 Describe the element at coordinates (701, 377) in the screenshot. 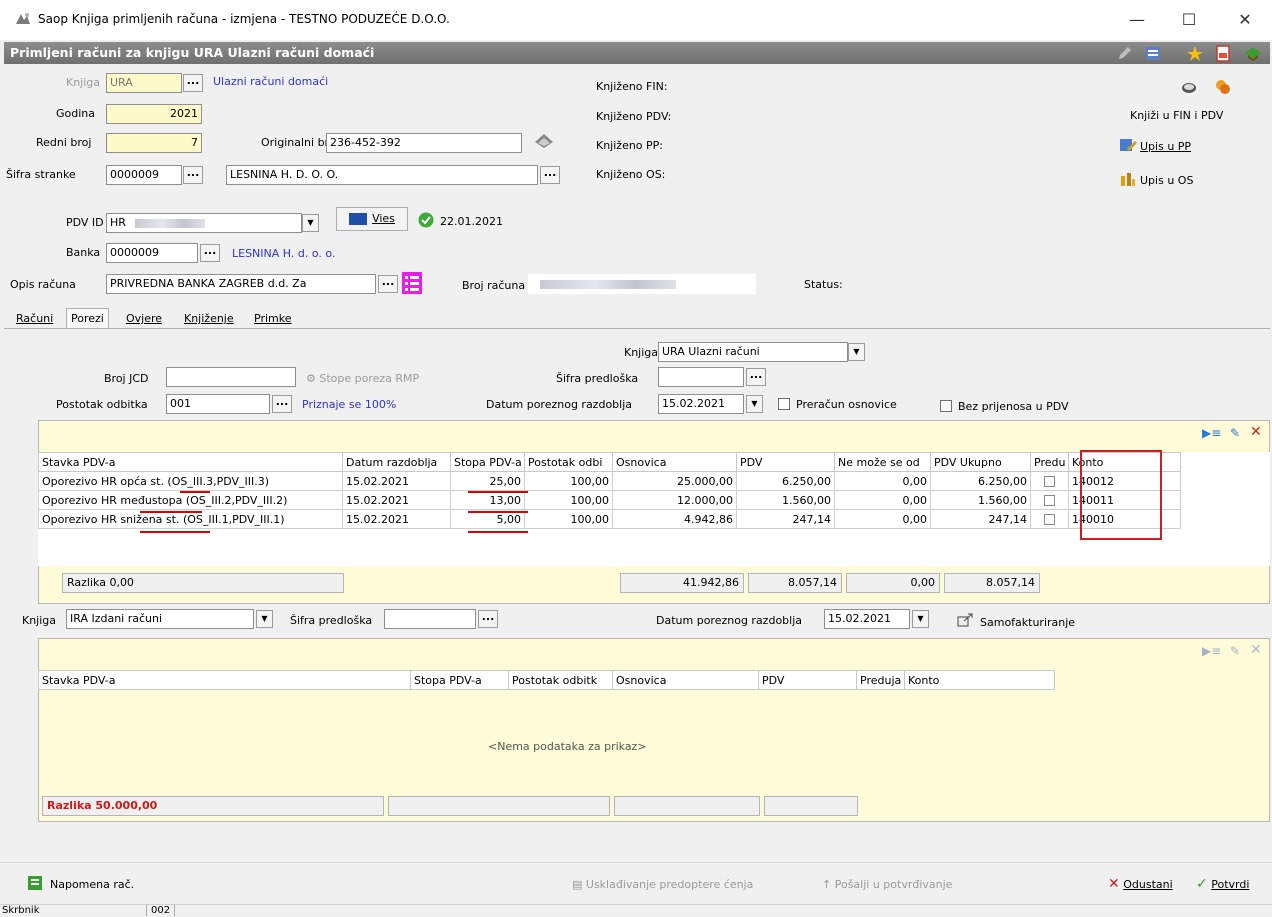

I see `sifra-predloska-field` at that location.